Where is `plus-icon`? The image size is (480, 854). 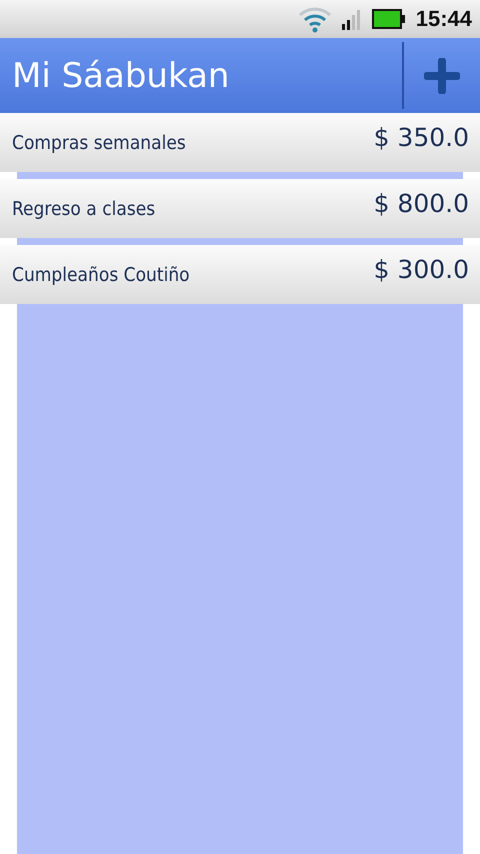
plus-icon is located at coordinates (442, 76).